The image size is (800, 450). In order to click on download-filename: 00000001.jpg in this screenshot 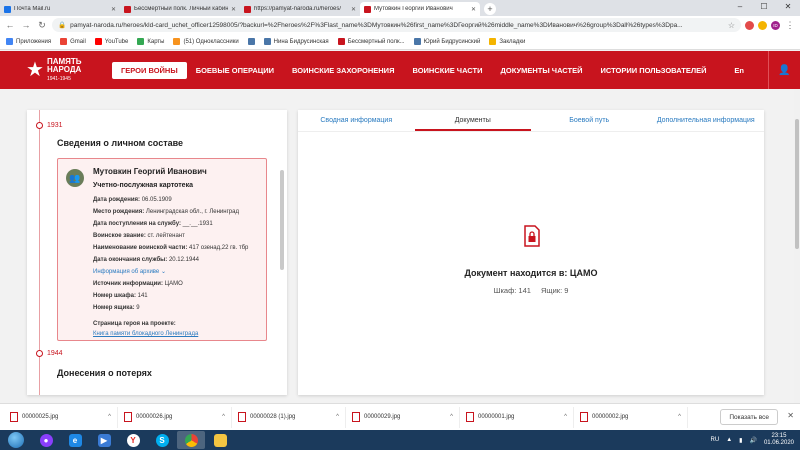, I will do `click(496, 417)`.